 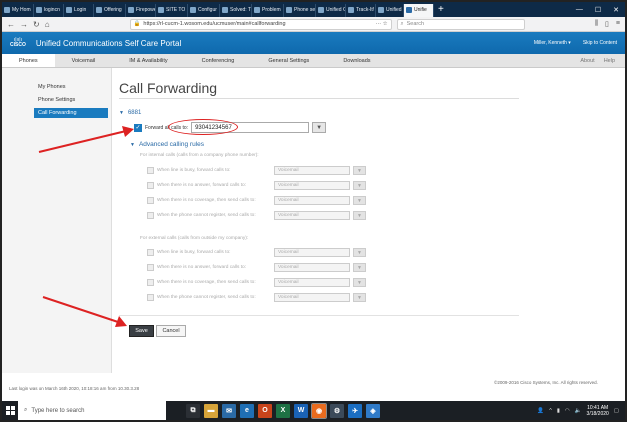 What do you see at coordinates (141, 10) in the screenshot?
I see `browser-tab: Firepowe` at bounding box center [141, 10].